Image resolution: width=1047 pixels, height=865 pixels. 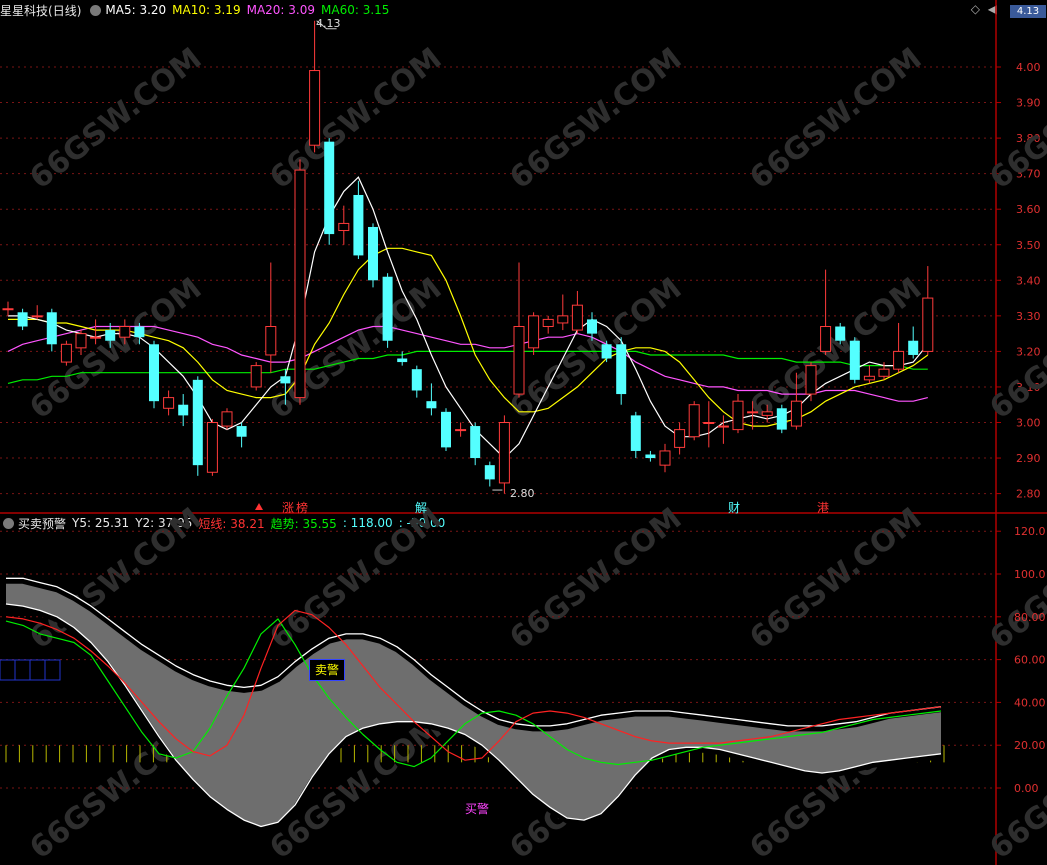 I want to click on ind-tick-label: 40.00, so click(x=1030, y=702).